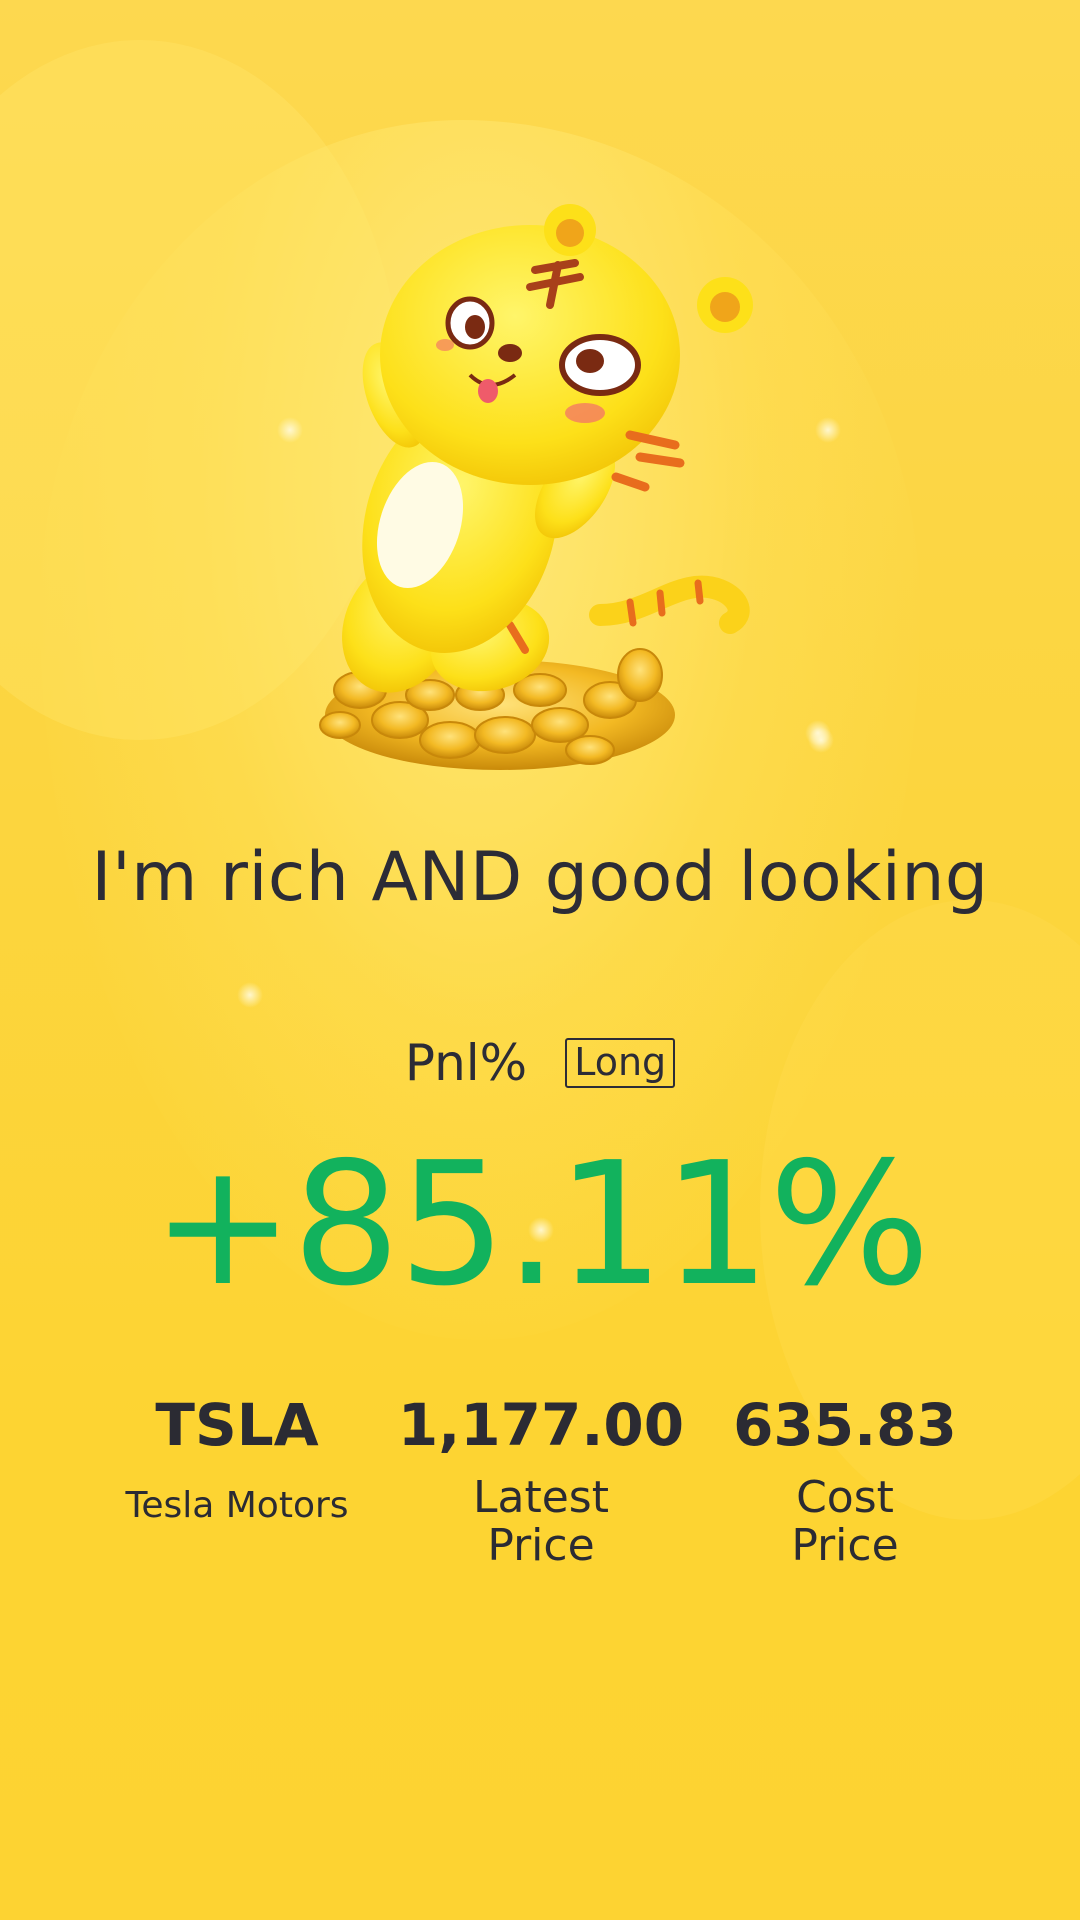 The width and height of the screenshot is (1080, 1920). Describe the element at coordinates (237, 1460) in the screenshot. I see `stat-symbol: TSLA Tesla Motors` at that location.